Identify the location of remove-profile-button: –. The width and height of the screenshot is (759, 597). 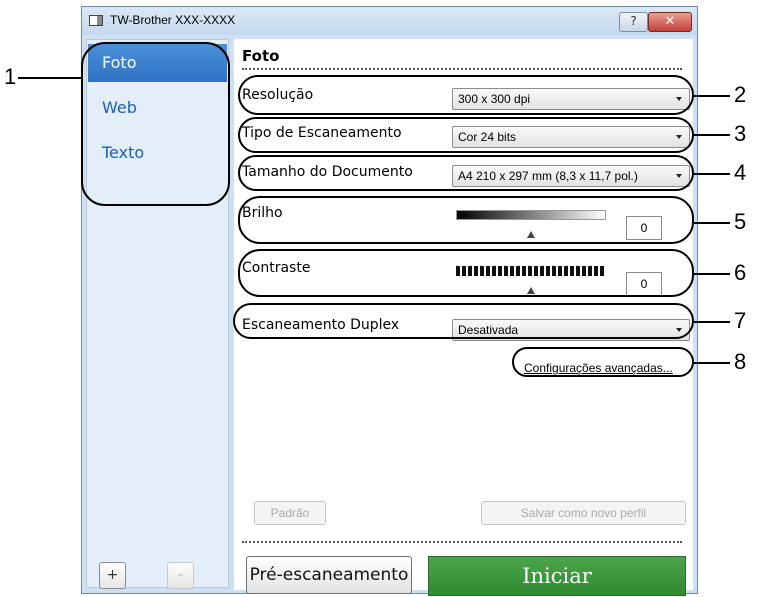
(180, 575).